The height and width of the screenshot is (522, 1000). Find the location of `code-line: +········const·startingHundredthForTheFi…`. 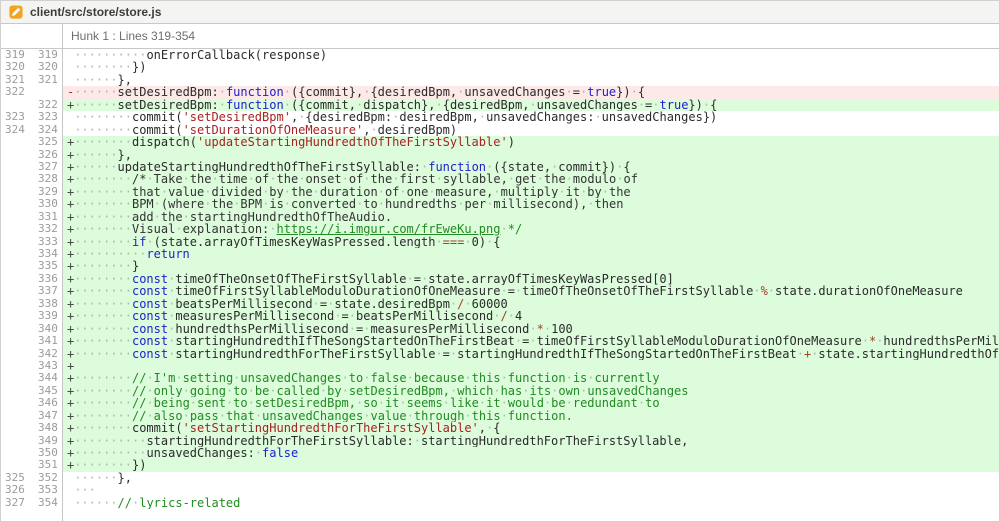

code-line: +········const·startingHundredthForTheFi… is located at coordinates (531, 353).